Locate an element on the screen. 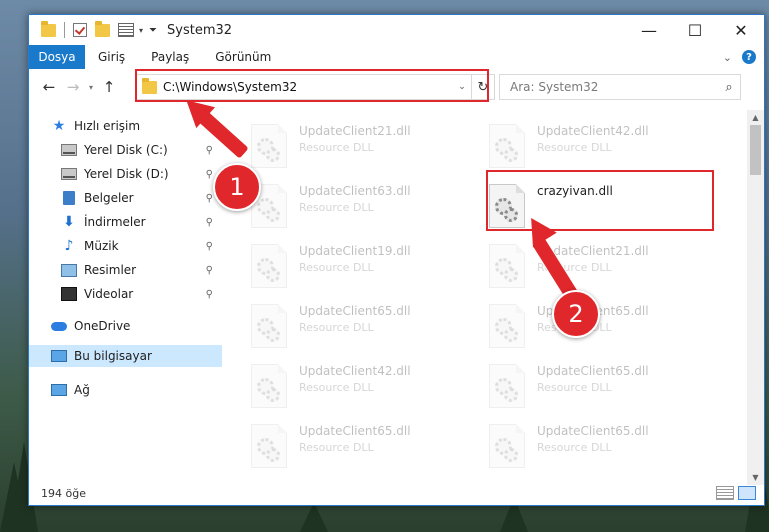  maximize-button: ☐ is located at coordinates (695, 30).